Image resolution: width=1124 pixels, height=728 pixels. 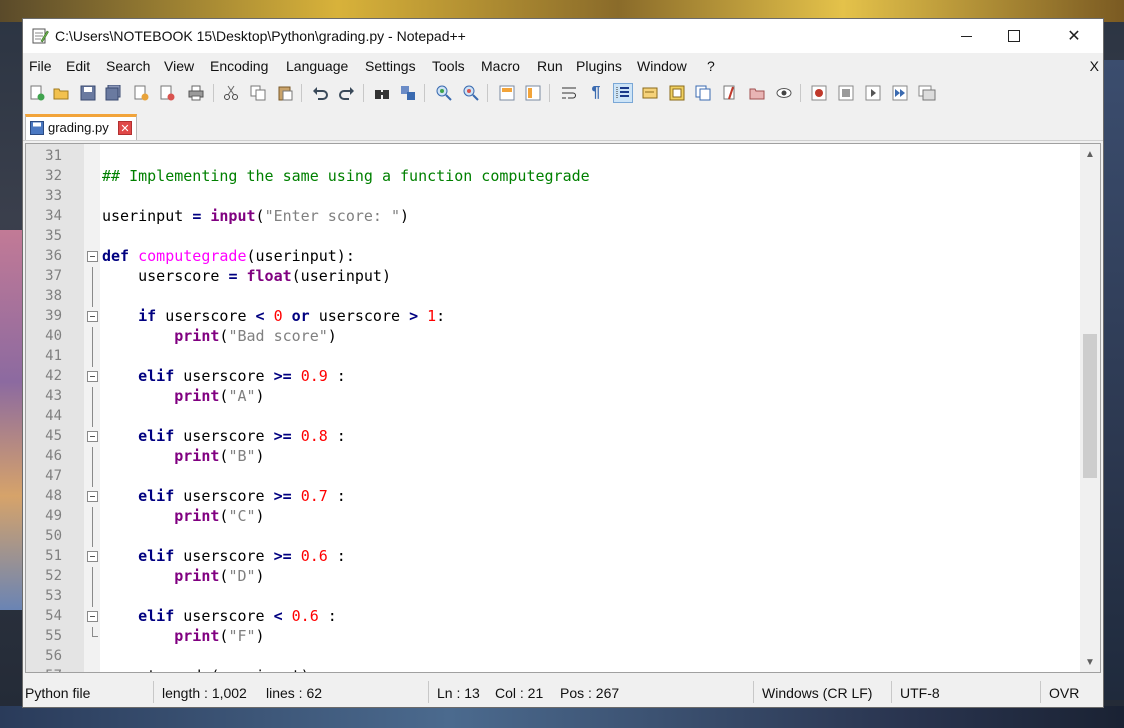 What do you see at coordinates (553, 377) in the screenshot?
I see `code-line: 42 elif userscore >= 0.9 :` at bounding box center [553, 377].